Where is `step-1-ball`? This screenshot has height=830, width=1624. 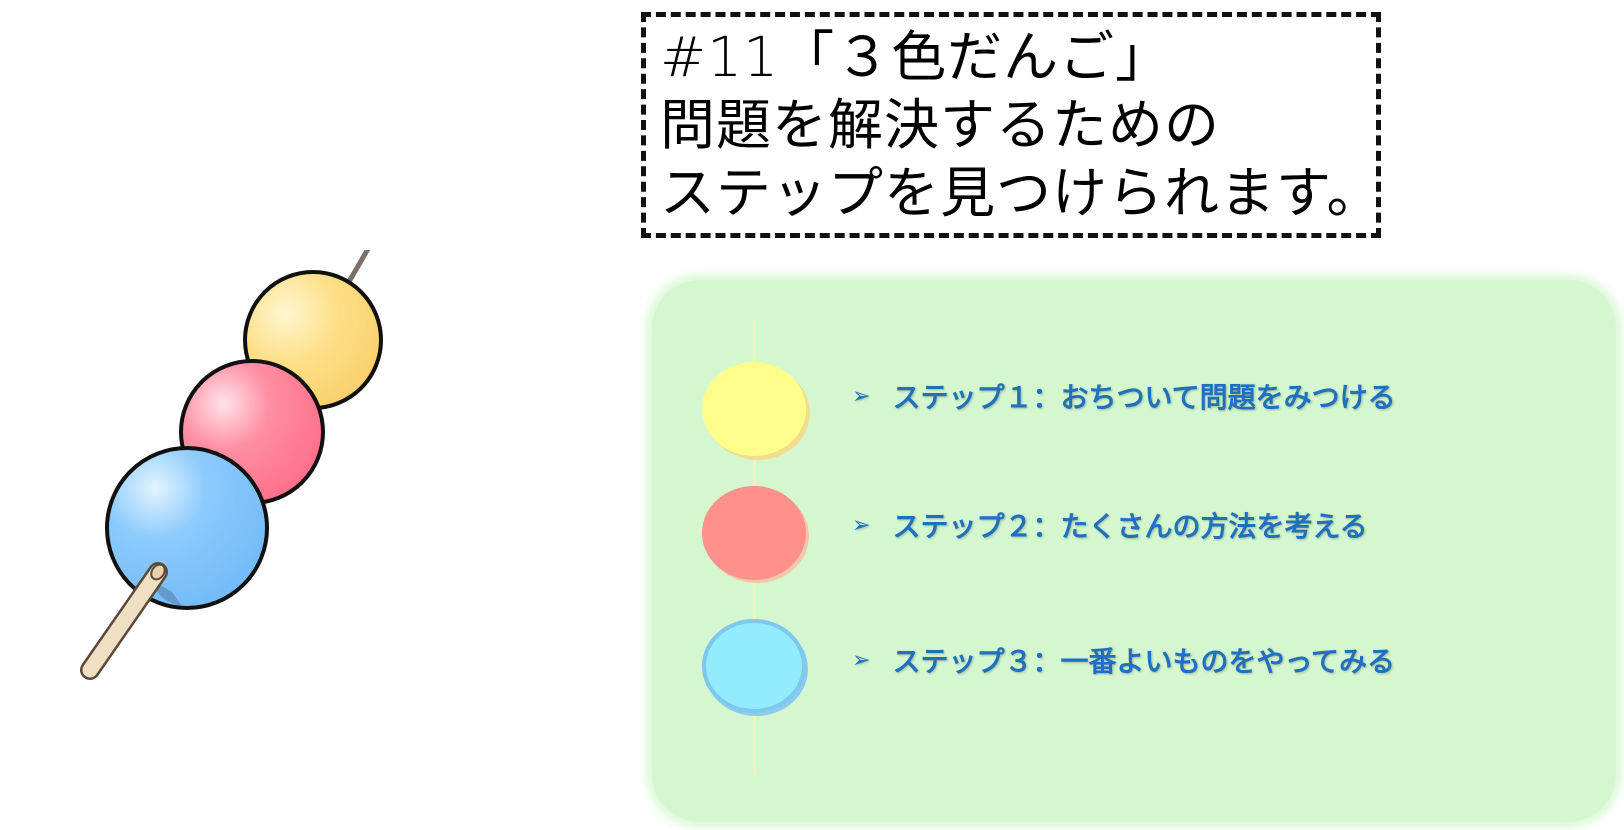 step-1-ball is located at coordinates (754, 409).